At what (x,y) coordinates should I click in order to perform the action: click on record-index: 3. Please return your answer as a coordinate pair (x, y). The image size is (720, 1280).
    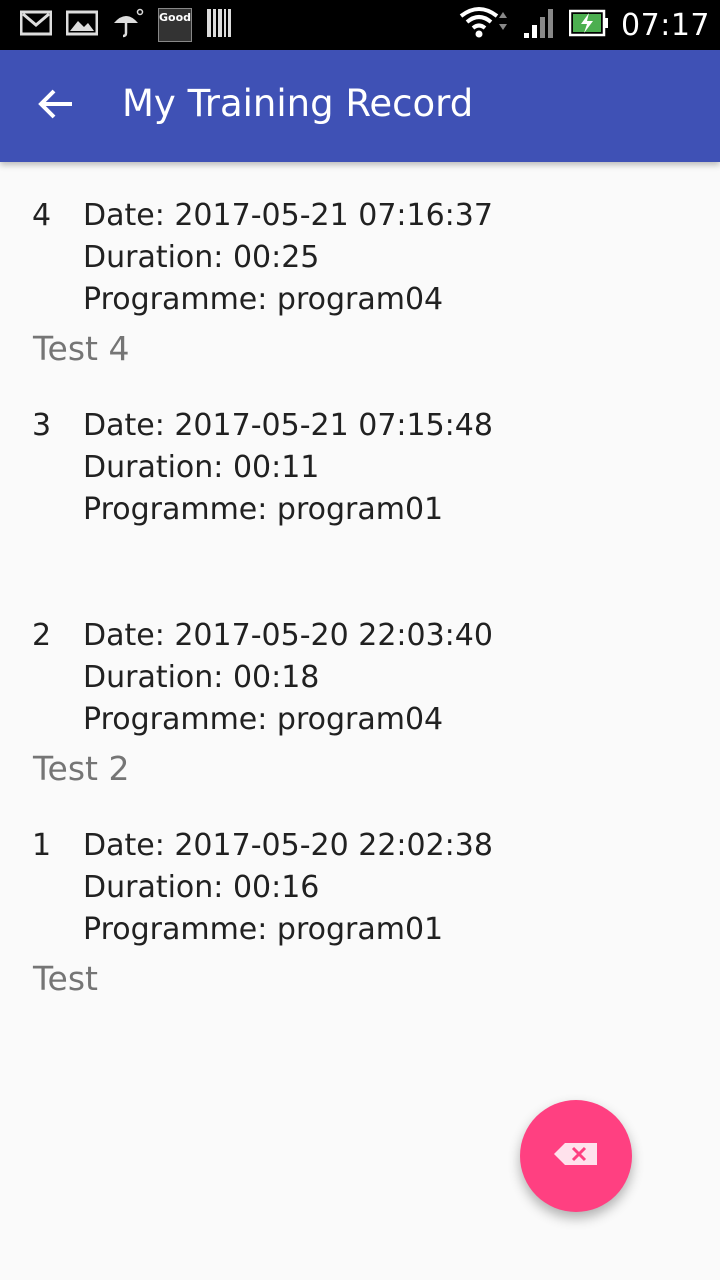
    Looking at the image, I should click on (42, 425).